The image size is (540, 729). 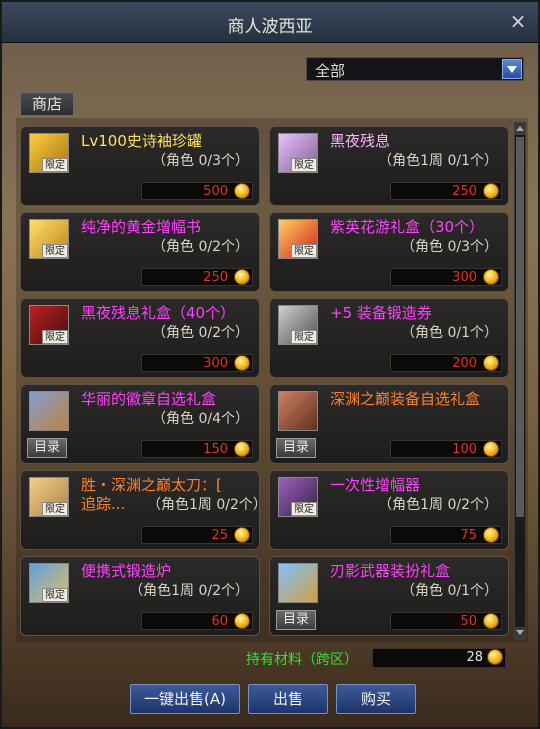 What do you see at coordinates (512, 69) in the screenshot?
I see `chevron-down-icon` at bounding box center [512, 69].